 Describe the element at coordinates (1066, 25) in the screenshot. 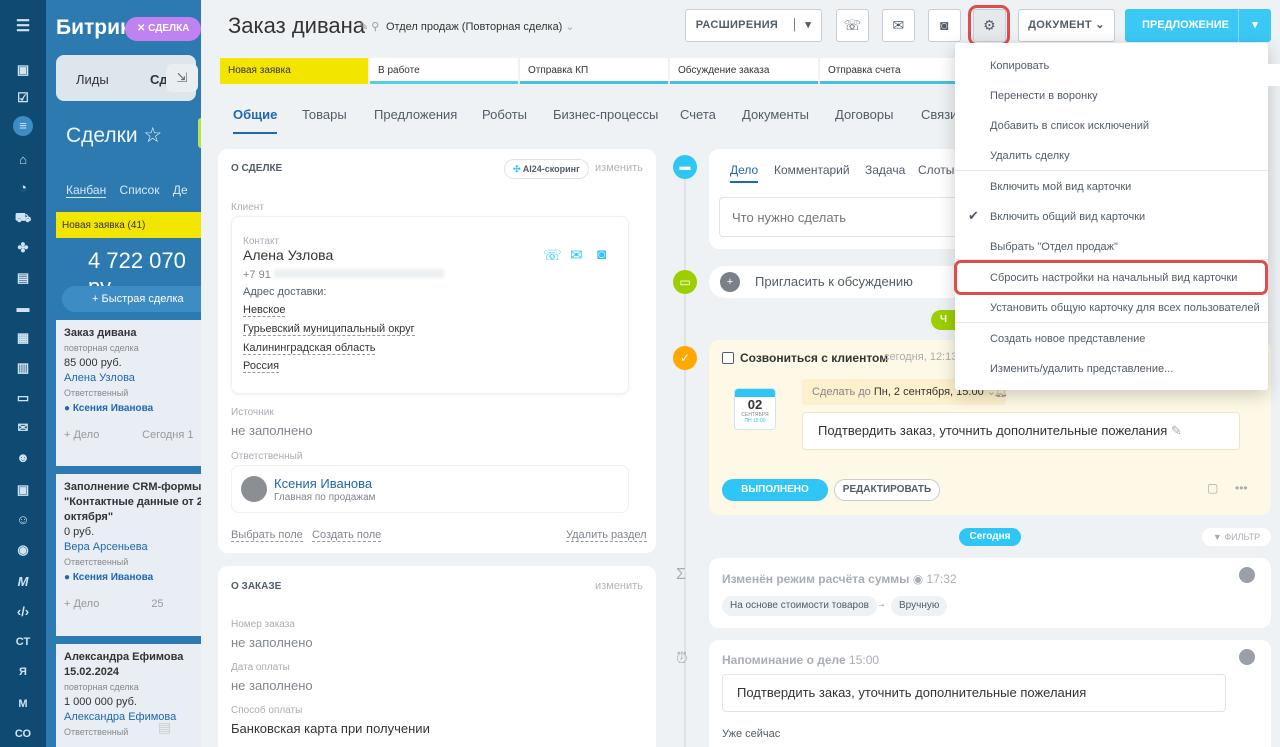

I see `document-button: ДОКУМЕНТ ⌄` at that location.